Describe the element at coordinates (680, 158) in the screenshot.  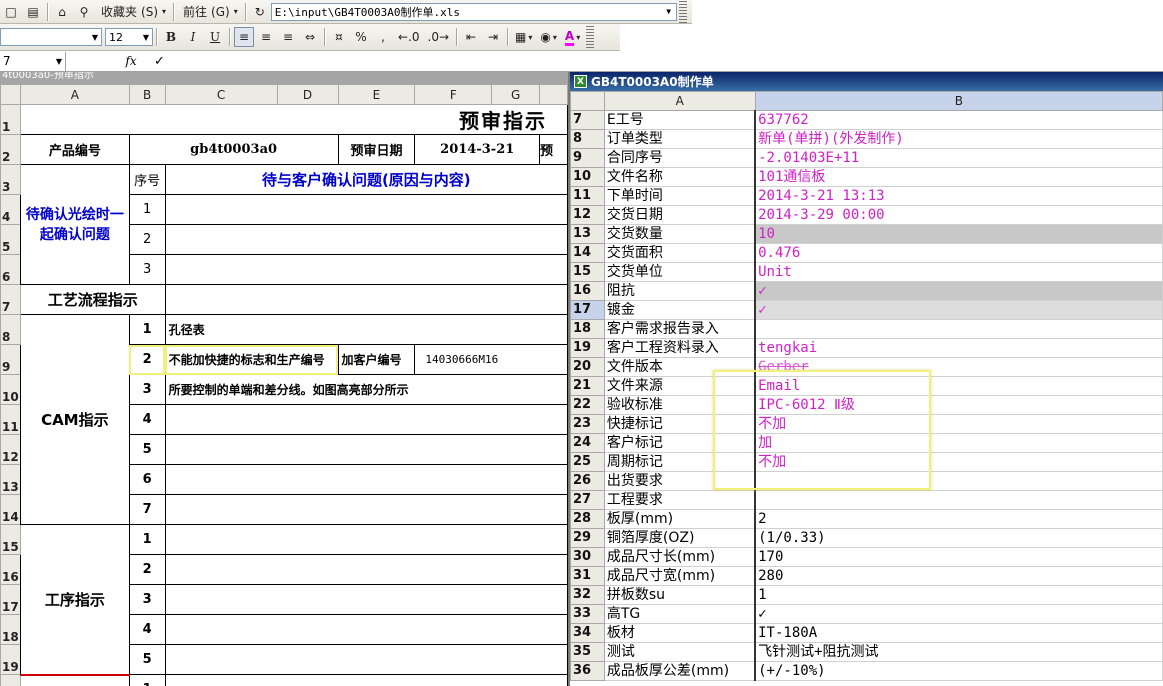
I see `field-label: 合同序号` at that location.